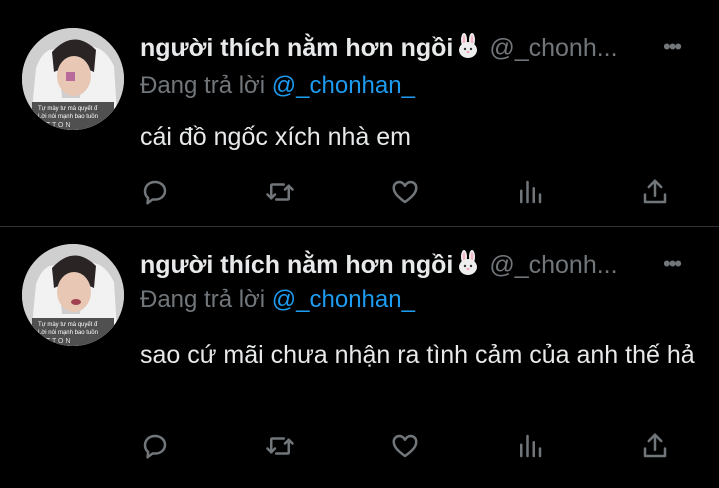 This screenshot has width=719, height=488. What do you see at coordinates (531, 447) in the screenshot?
I see `views-icon` at bounding box center [531, 447].